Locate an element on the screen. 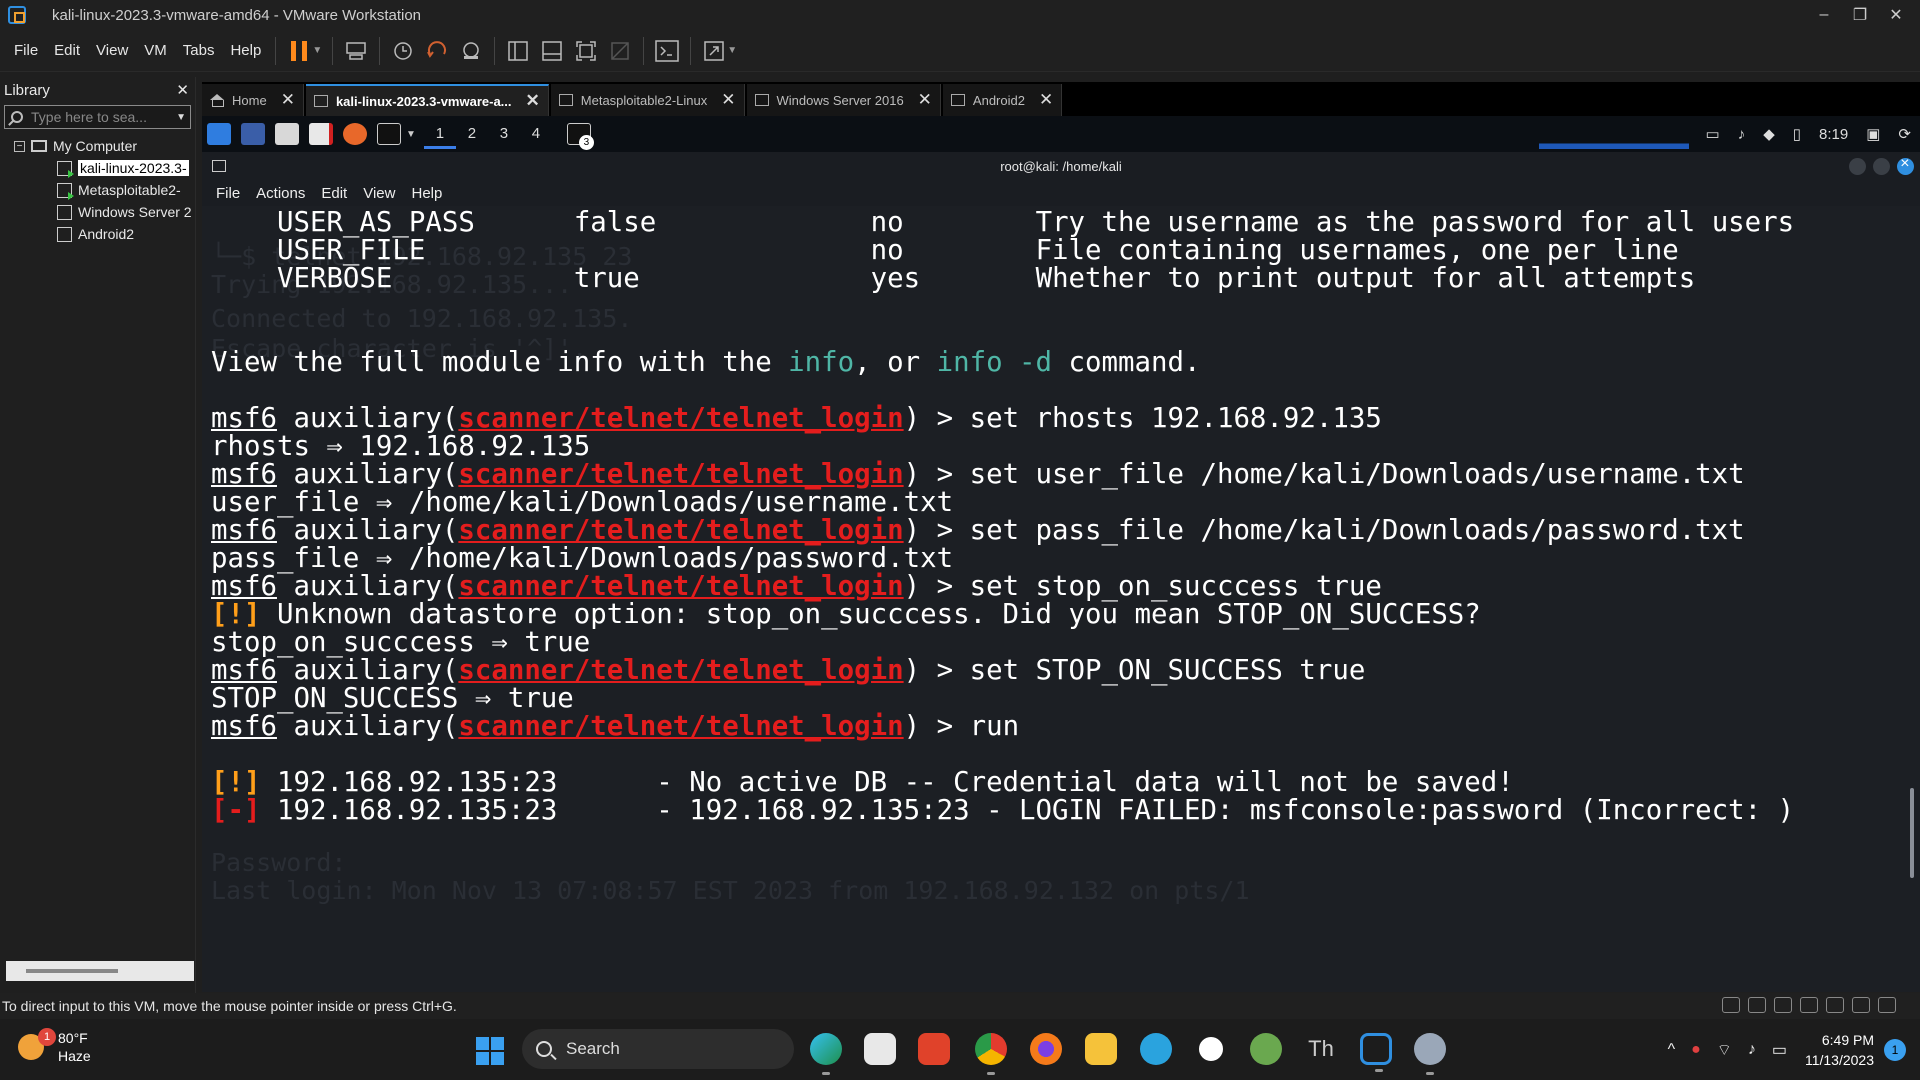  terminal-menu-help: Help is located at coordinates (426, 193).